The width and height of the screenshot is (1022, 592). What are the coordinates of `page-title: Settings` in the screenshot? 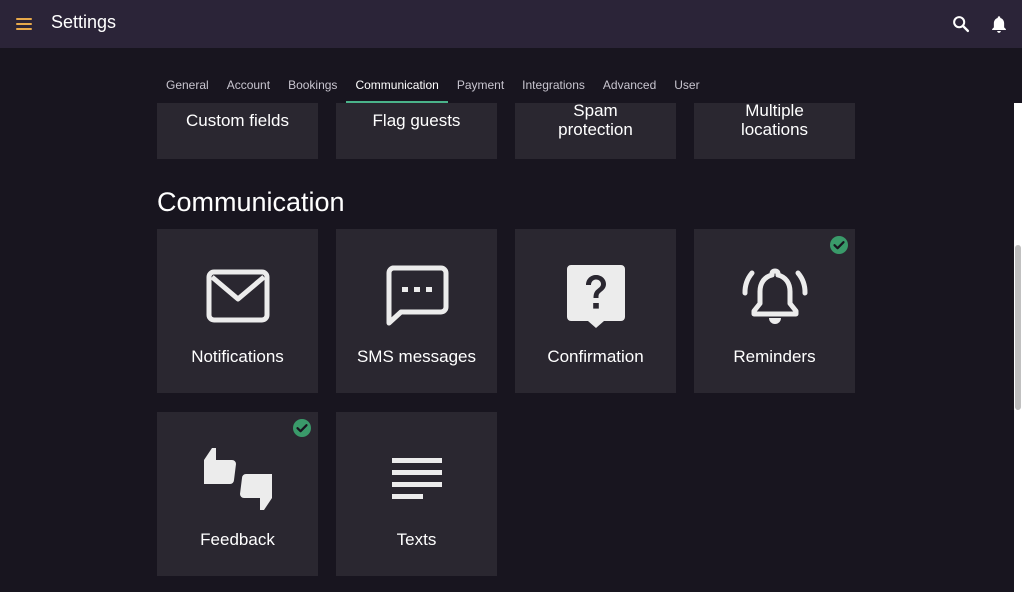 It's located at (84, 22).